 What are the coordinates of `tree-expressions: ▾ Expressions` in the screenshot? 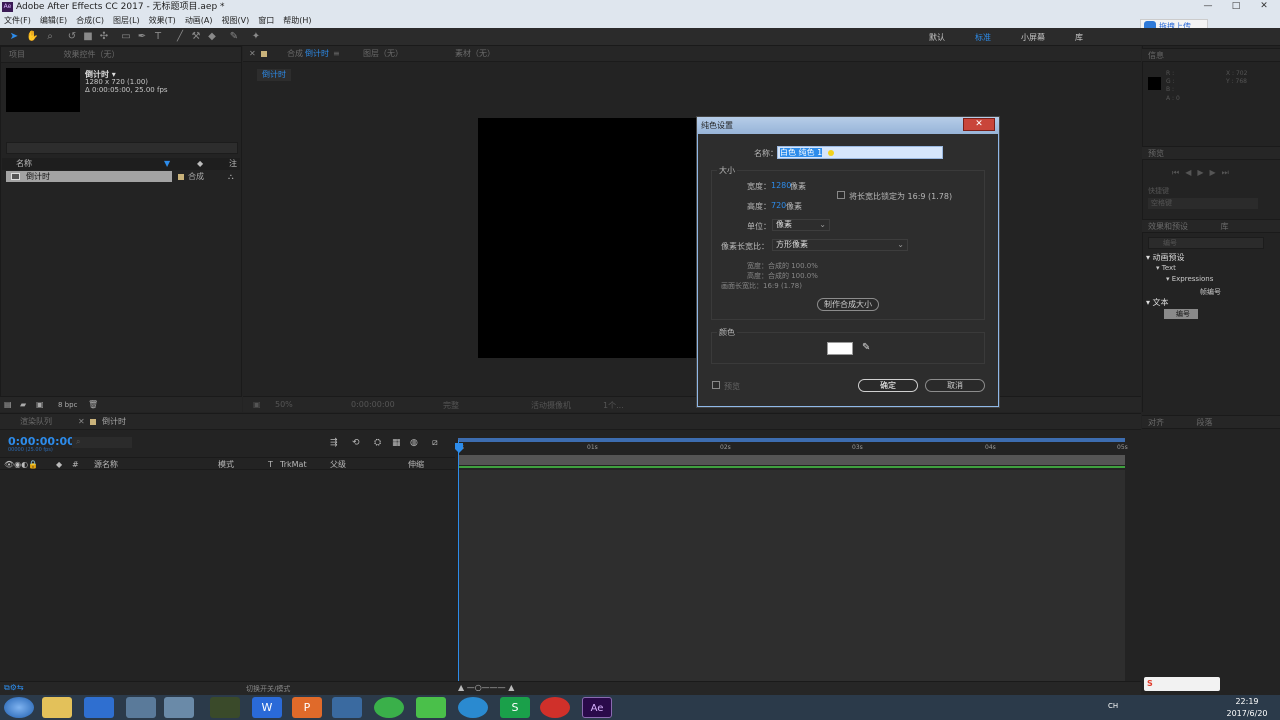 It's located at (1189, 279).